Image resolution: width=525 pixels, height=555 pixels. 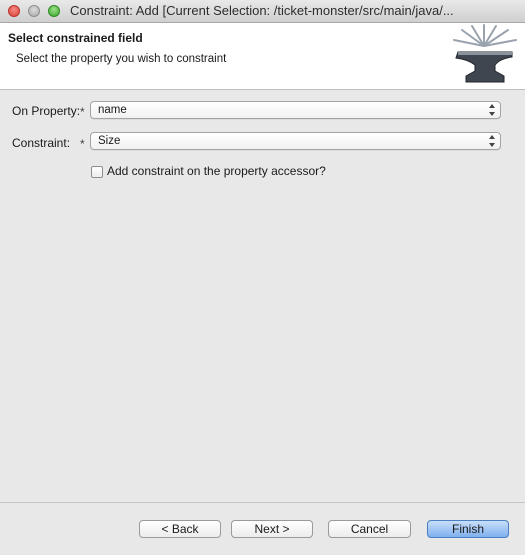 What do you see at coordinates (54, 11) in the screenshot?
I see `zoom-window-button` at bounding box center [54, 11].